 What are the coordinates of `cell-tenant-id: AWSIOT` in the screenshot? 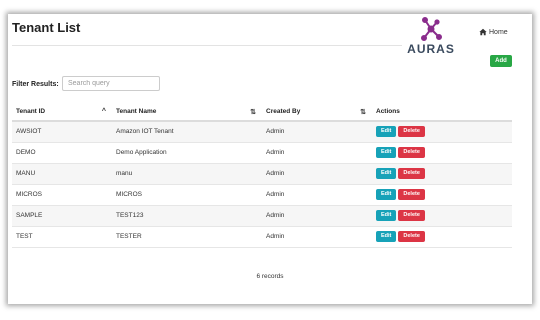 It's located at (62, 131).